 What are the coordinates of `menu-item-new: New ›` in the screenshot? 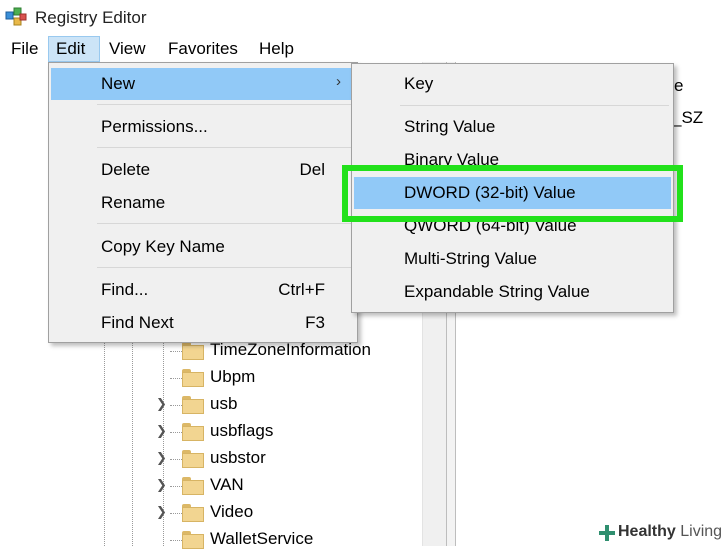 It's located at (203, 84).